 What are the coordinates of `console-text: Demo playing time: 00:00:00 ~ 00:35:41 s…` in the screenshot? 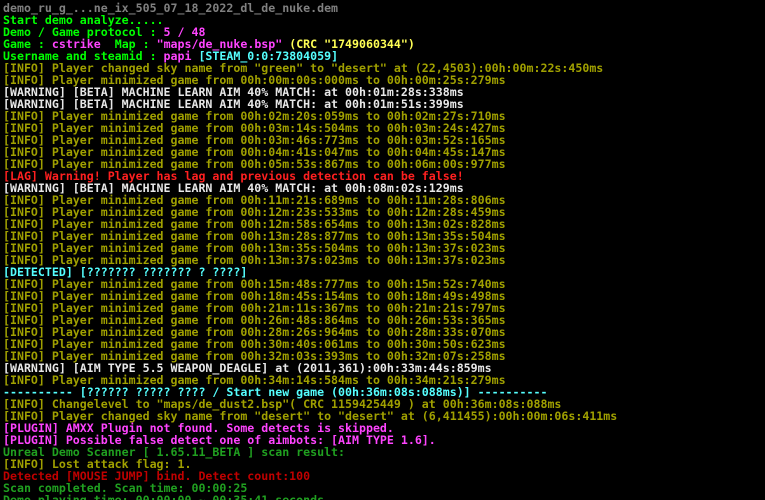 It's located at (167, 496).